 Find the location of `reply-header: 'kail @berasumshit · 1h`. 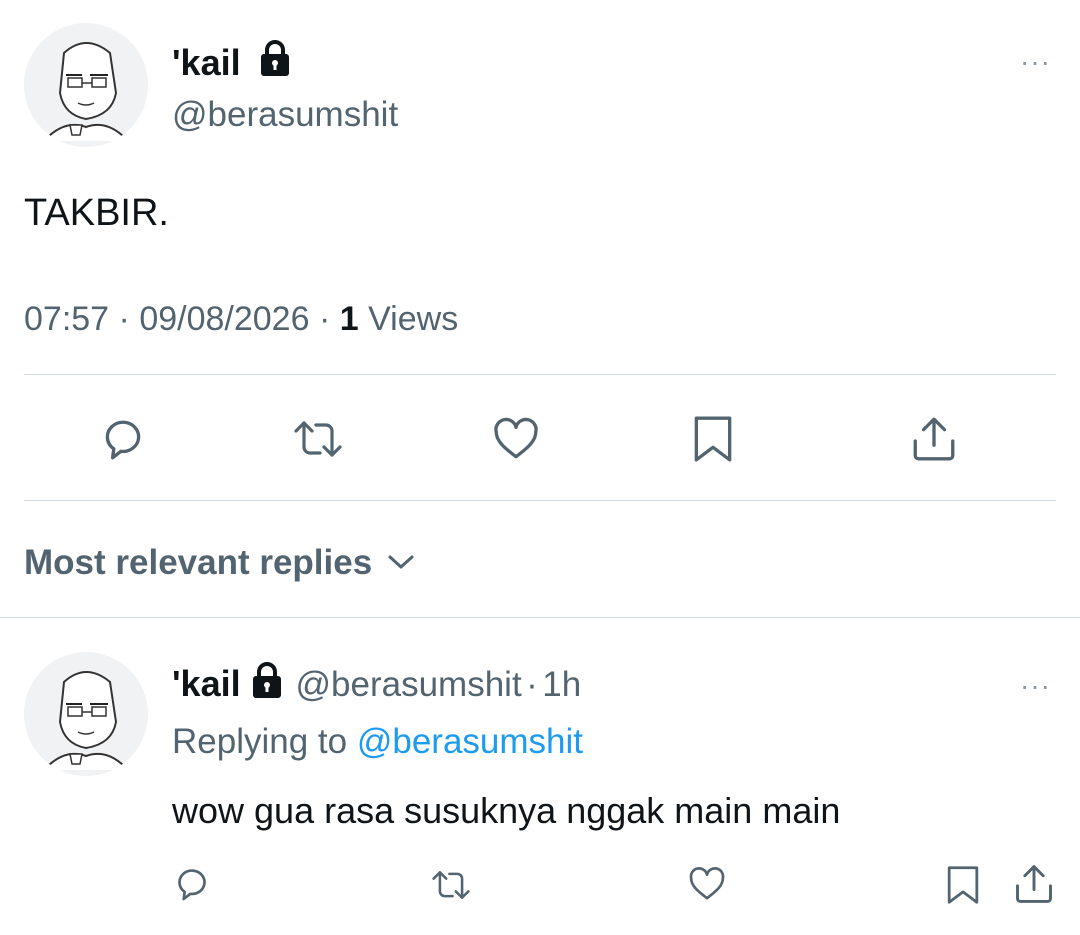

reply-header: 'kail @berasumshit · 1h is located at coordinates (376, 688).